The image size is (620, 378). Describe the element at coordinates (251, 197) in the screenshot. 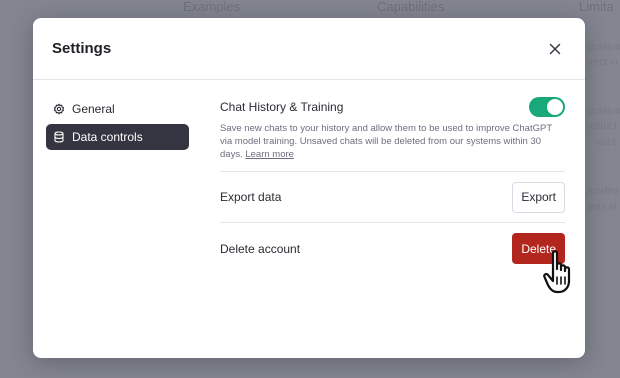

I see `export-data-label: Export data` at that location.